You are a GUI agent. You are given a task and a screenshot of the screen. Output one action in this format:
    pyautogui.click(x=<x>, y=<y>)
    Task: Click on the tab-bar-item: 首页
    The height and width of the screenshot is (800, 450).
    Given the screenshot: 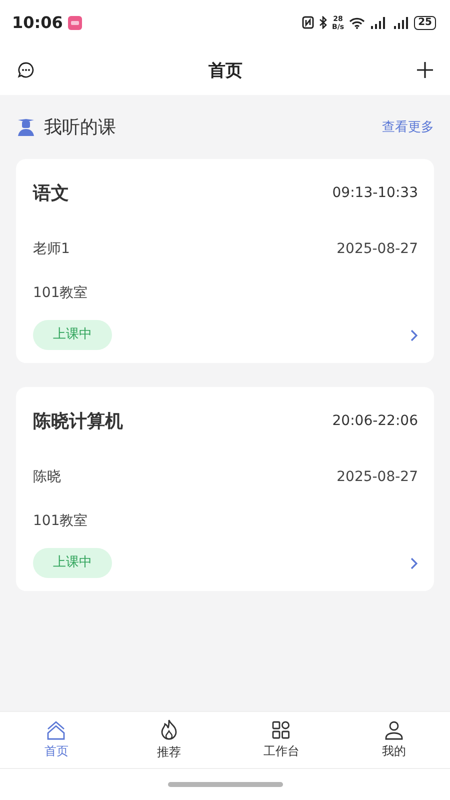 What is the action you would take?
    pyautogui.click(x=56, y=740)
    